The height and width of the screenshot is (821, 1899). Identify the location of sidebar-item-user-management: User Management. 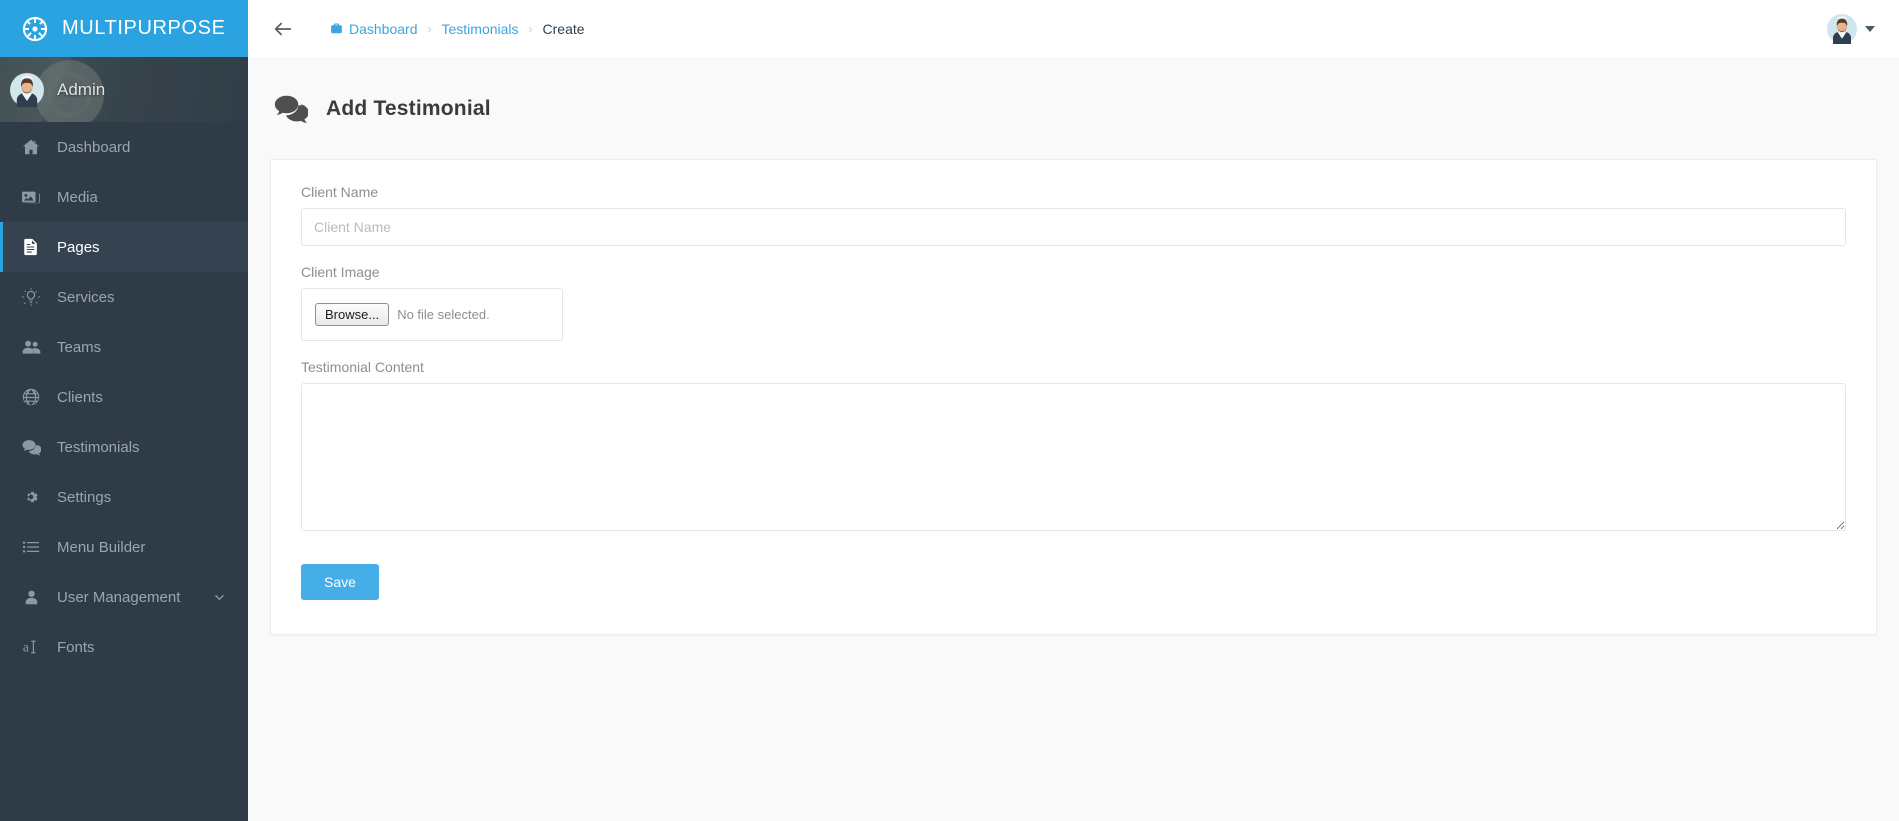
(124, 597).